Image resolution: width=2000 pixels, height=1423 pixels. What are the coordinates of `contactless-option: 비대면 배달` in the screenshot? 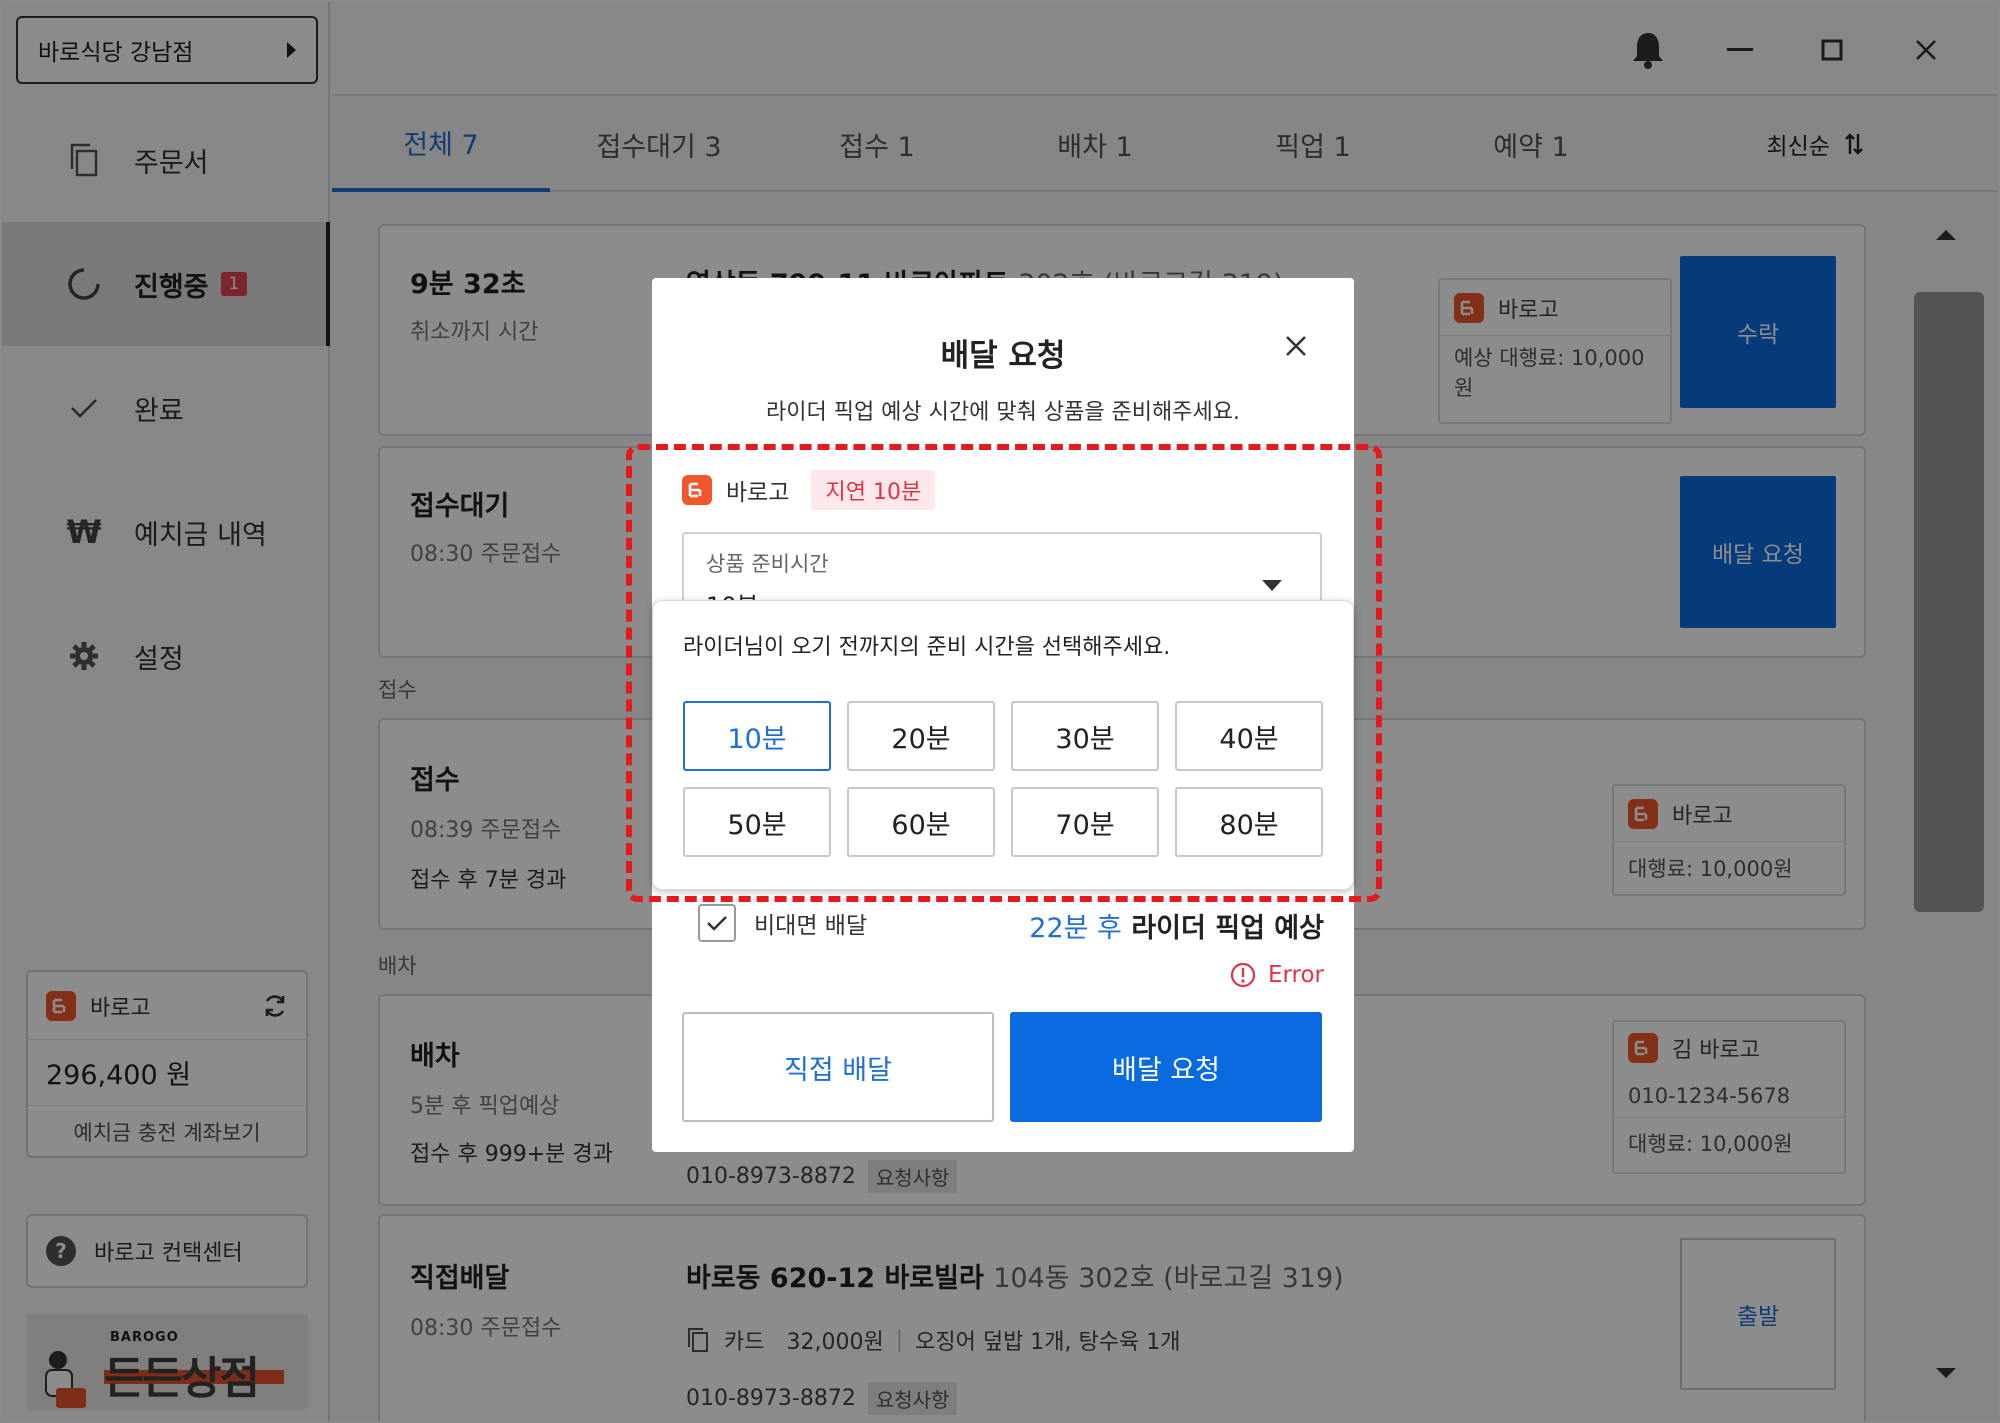 It's located at (782, 923).